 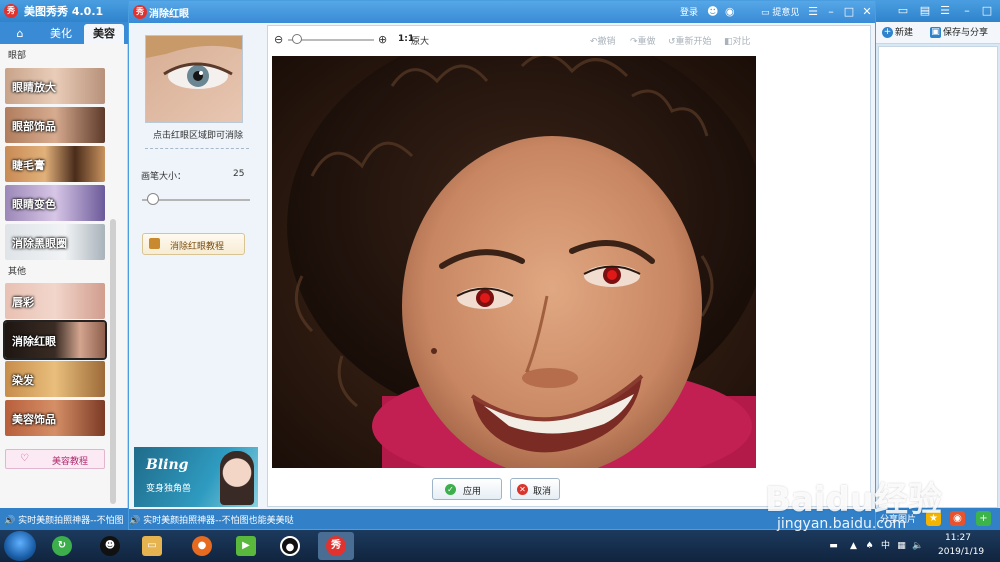 What do you see at coordinates (730, 11) in the screenshot?
I see `weibo-login-icon: ◉` at bounding box center [730, 11].